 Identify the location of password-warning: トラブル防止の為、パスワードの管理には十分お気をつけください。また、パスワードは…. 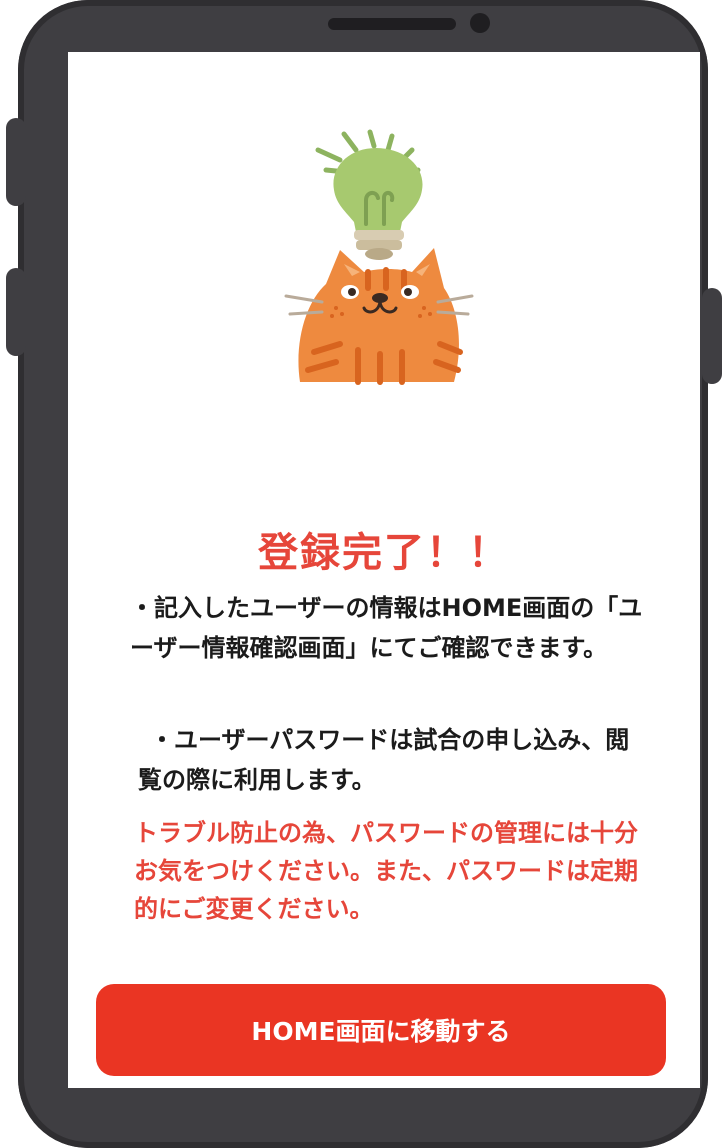
(386, 871).